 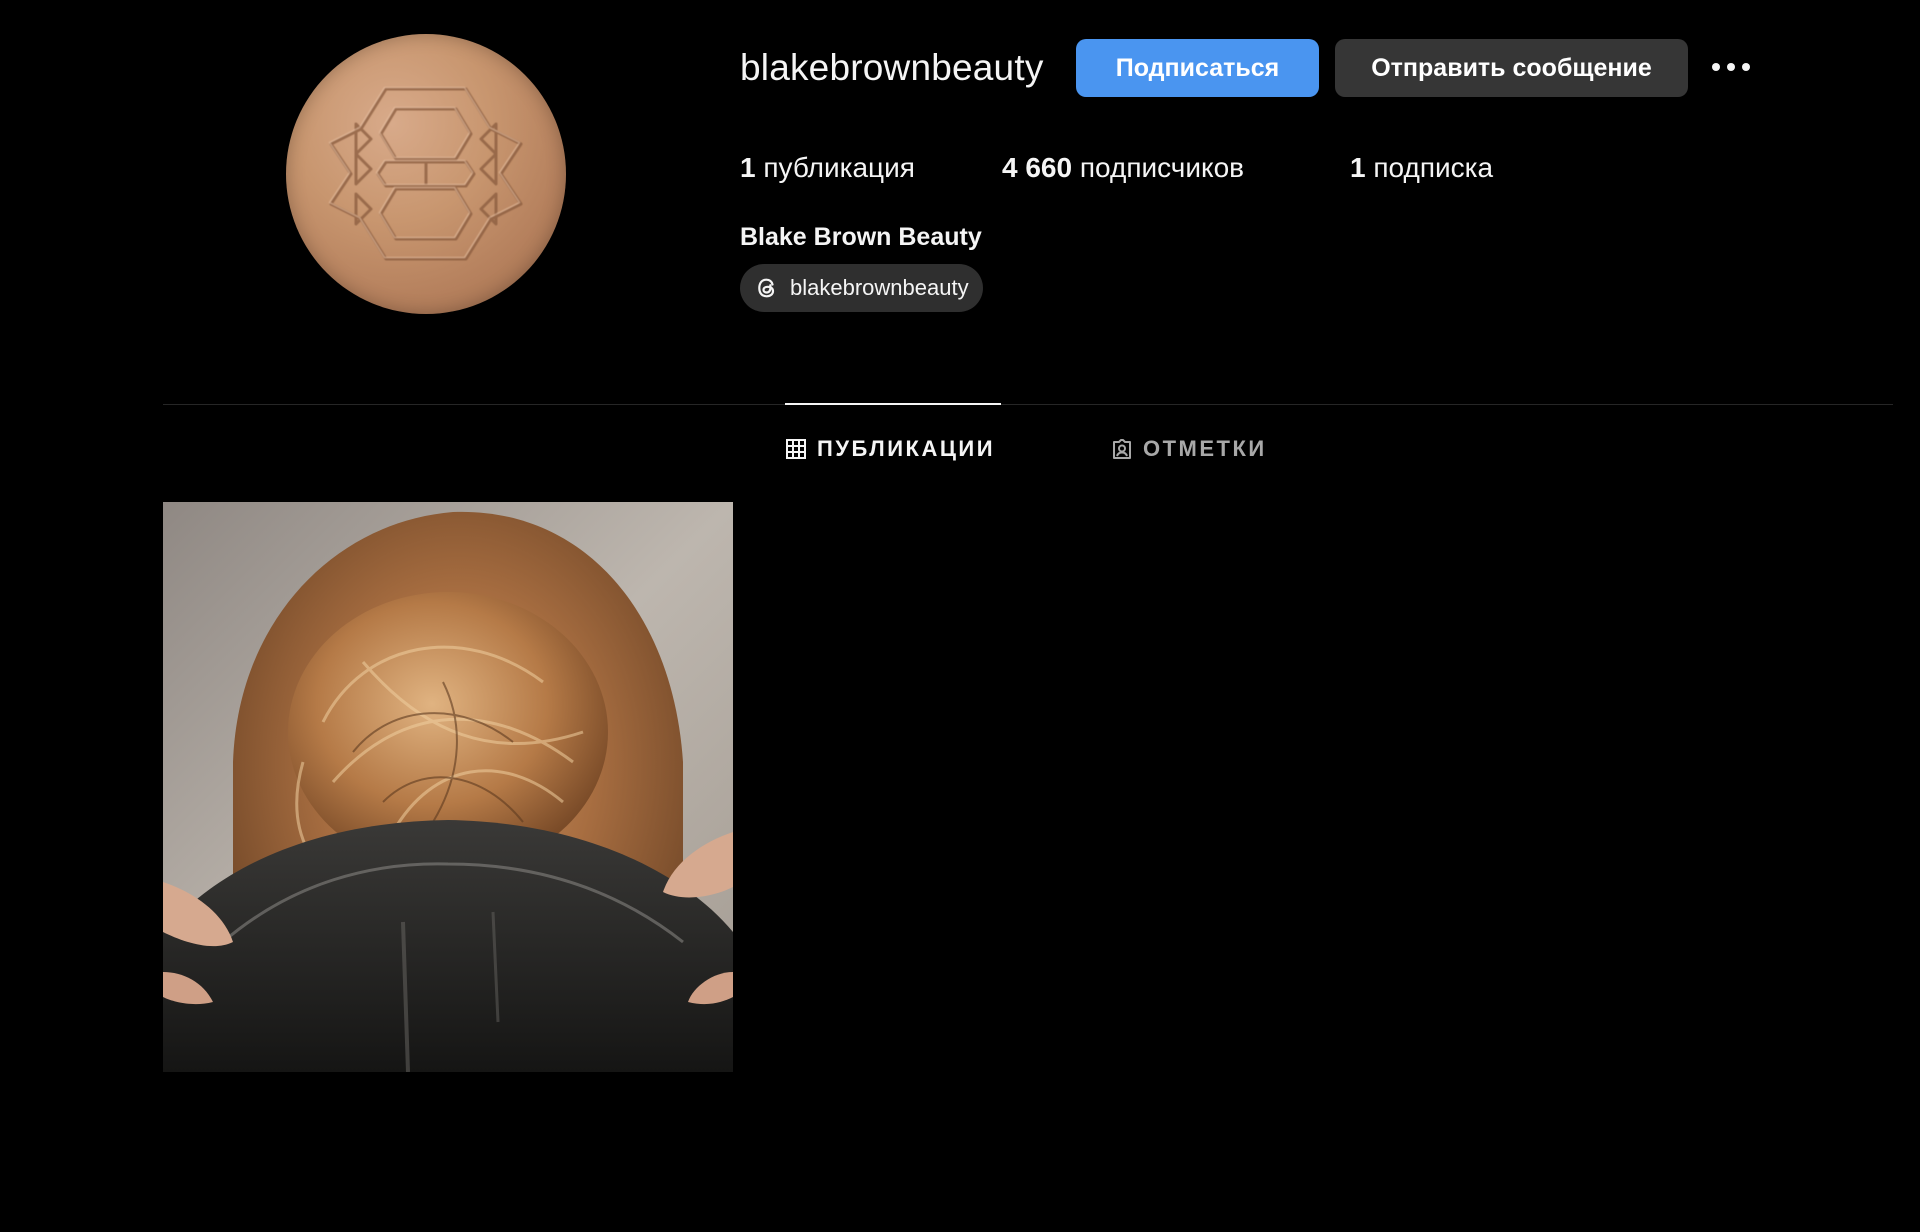 I want to click on grid-icon, so click(x=796, y=449).